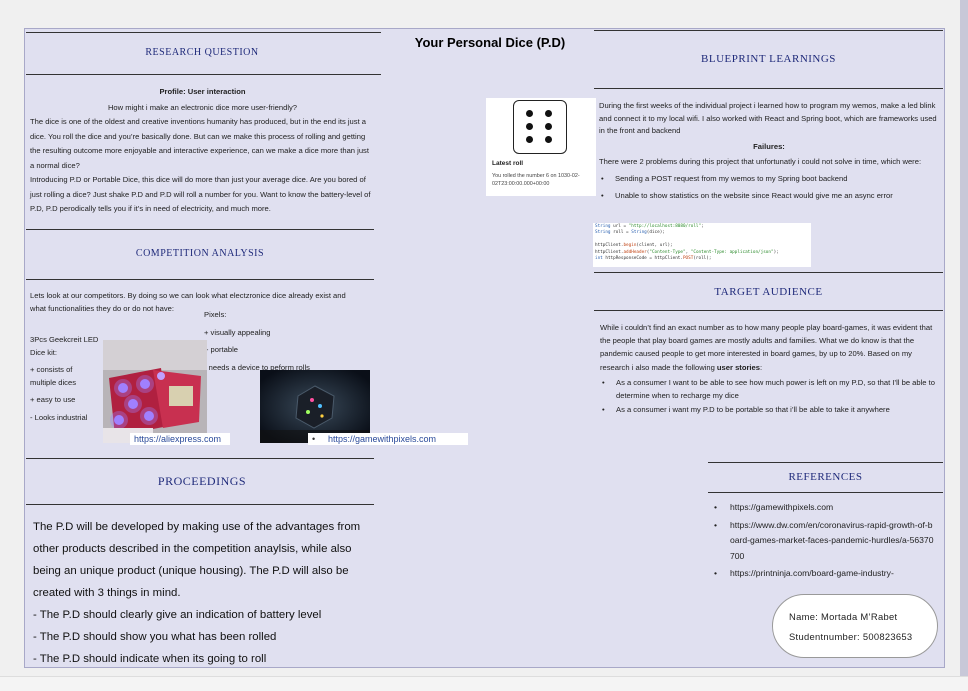 The width and height of the screenshot is (968, 691). I want to click on proceedings-heading: PROCEEDINGS, so click(202, 481).